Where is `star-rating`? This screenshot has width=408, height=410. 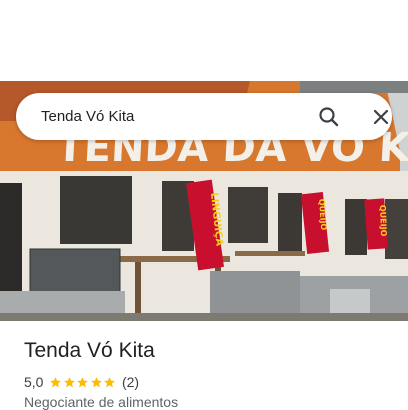 star-rating is located at coordinates (83, 382).